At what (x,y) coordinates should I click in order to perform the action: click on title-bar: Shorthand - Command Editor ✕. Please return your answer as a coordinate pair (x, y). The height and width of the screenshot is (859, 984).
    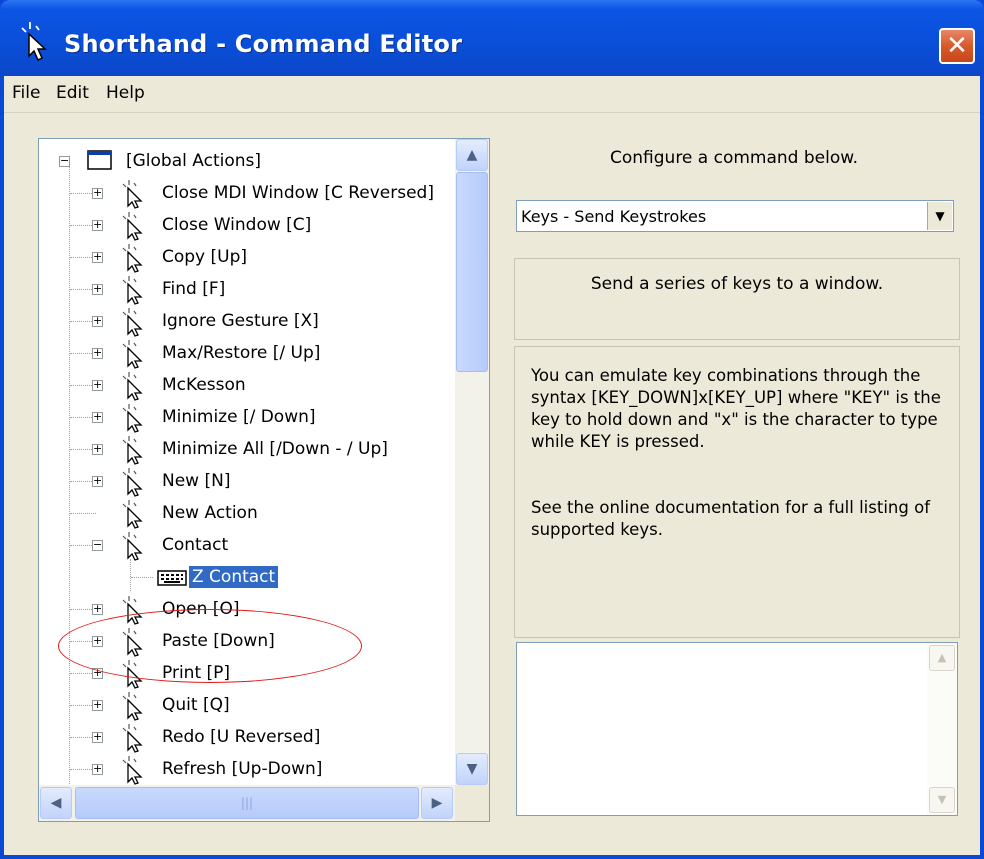
    Looking at the image, I should click on (492, 38).